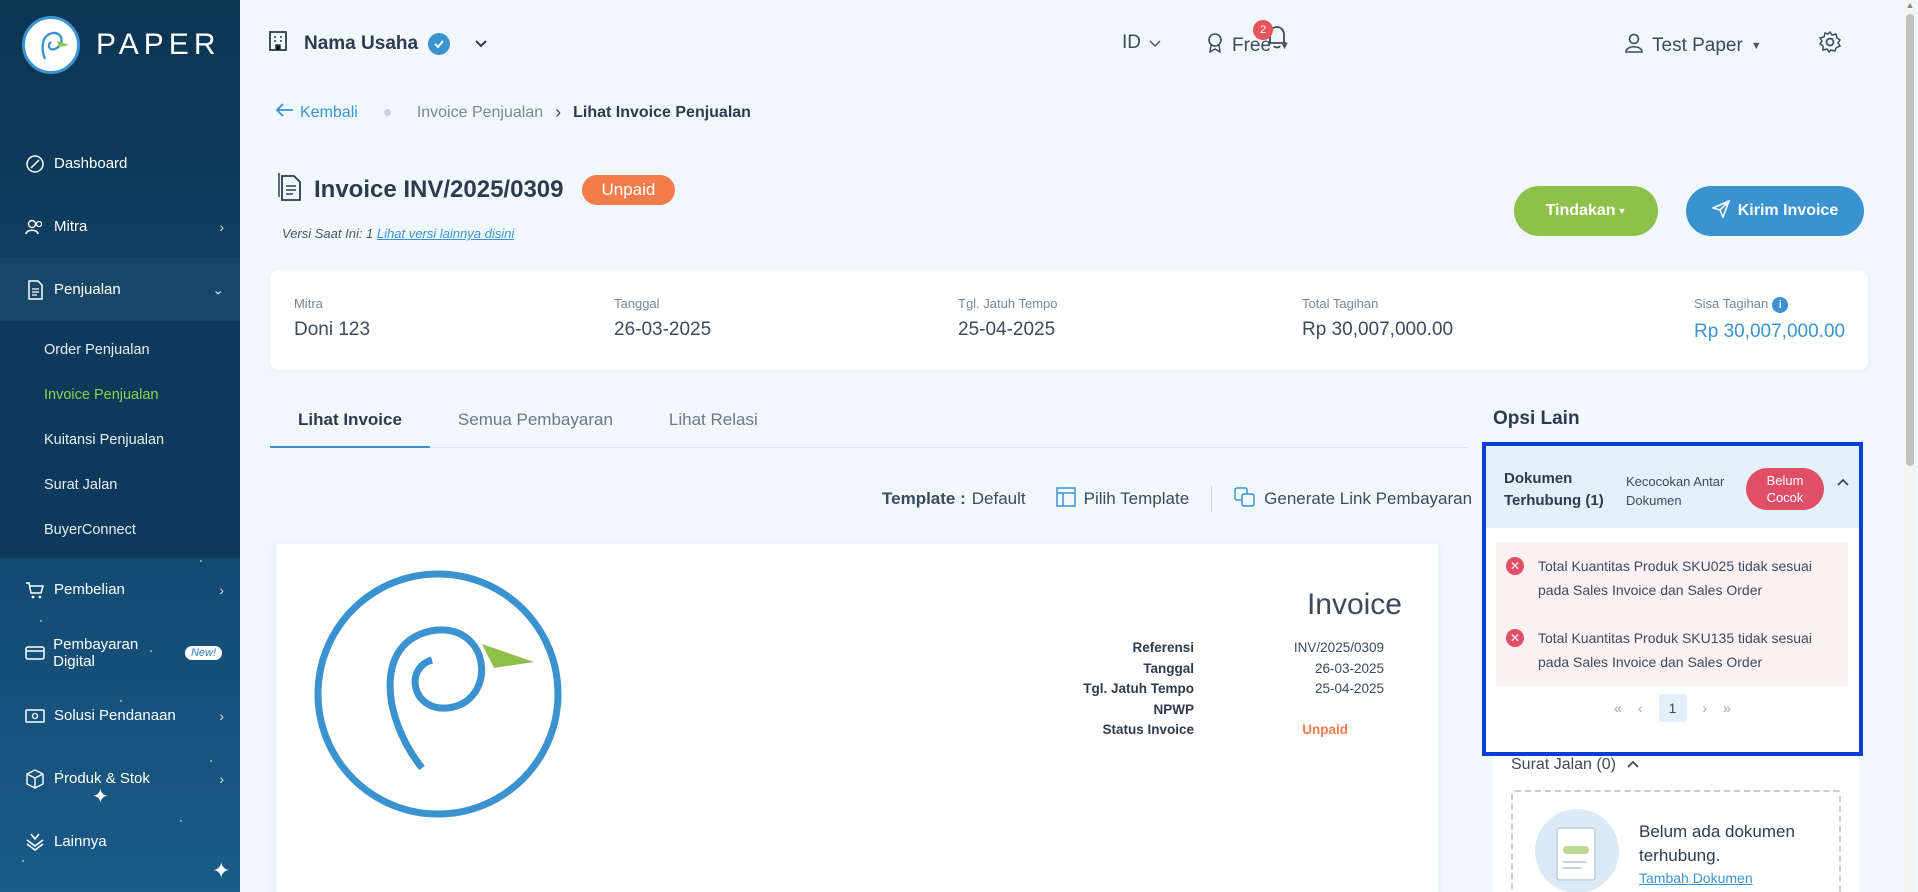  What do you see at coordinates (120, 394) in the screenshot?
I see `sidebar-subitem-invoice-penjualan: Invoice Penjualan` at bounding box center [120, 394].